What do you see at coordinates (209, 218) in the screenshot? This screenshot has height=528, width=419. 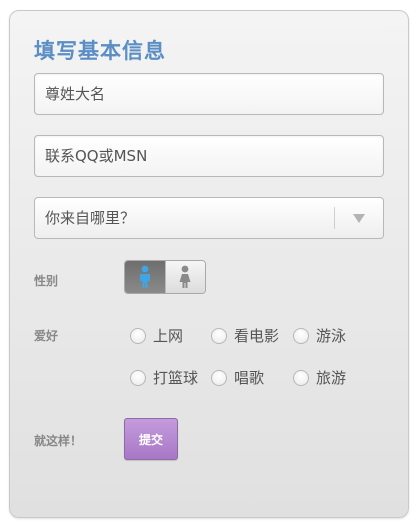 I see `origin-select: 你来自哪里？` at bounding box center [209, 218].